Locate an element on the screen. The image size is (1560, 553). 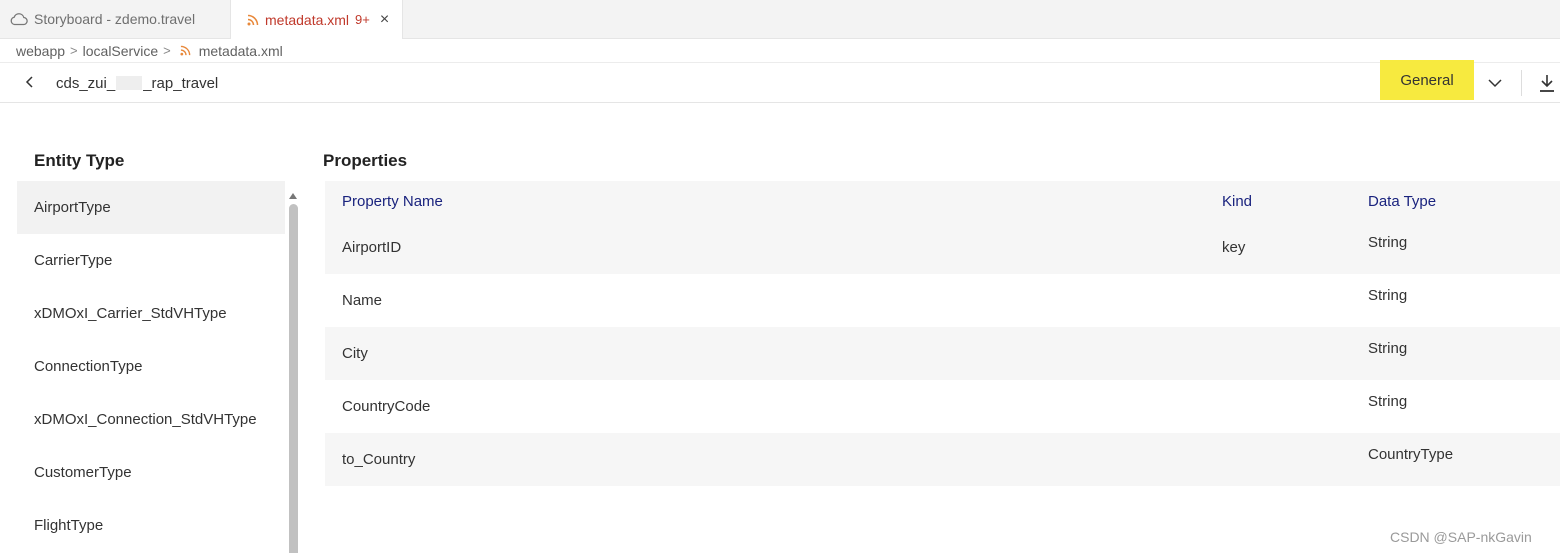
property-name-cell: City is located at coordinates (355, 353).